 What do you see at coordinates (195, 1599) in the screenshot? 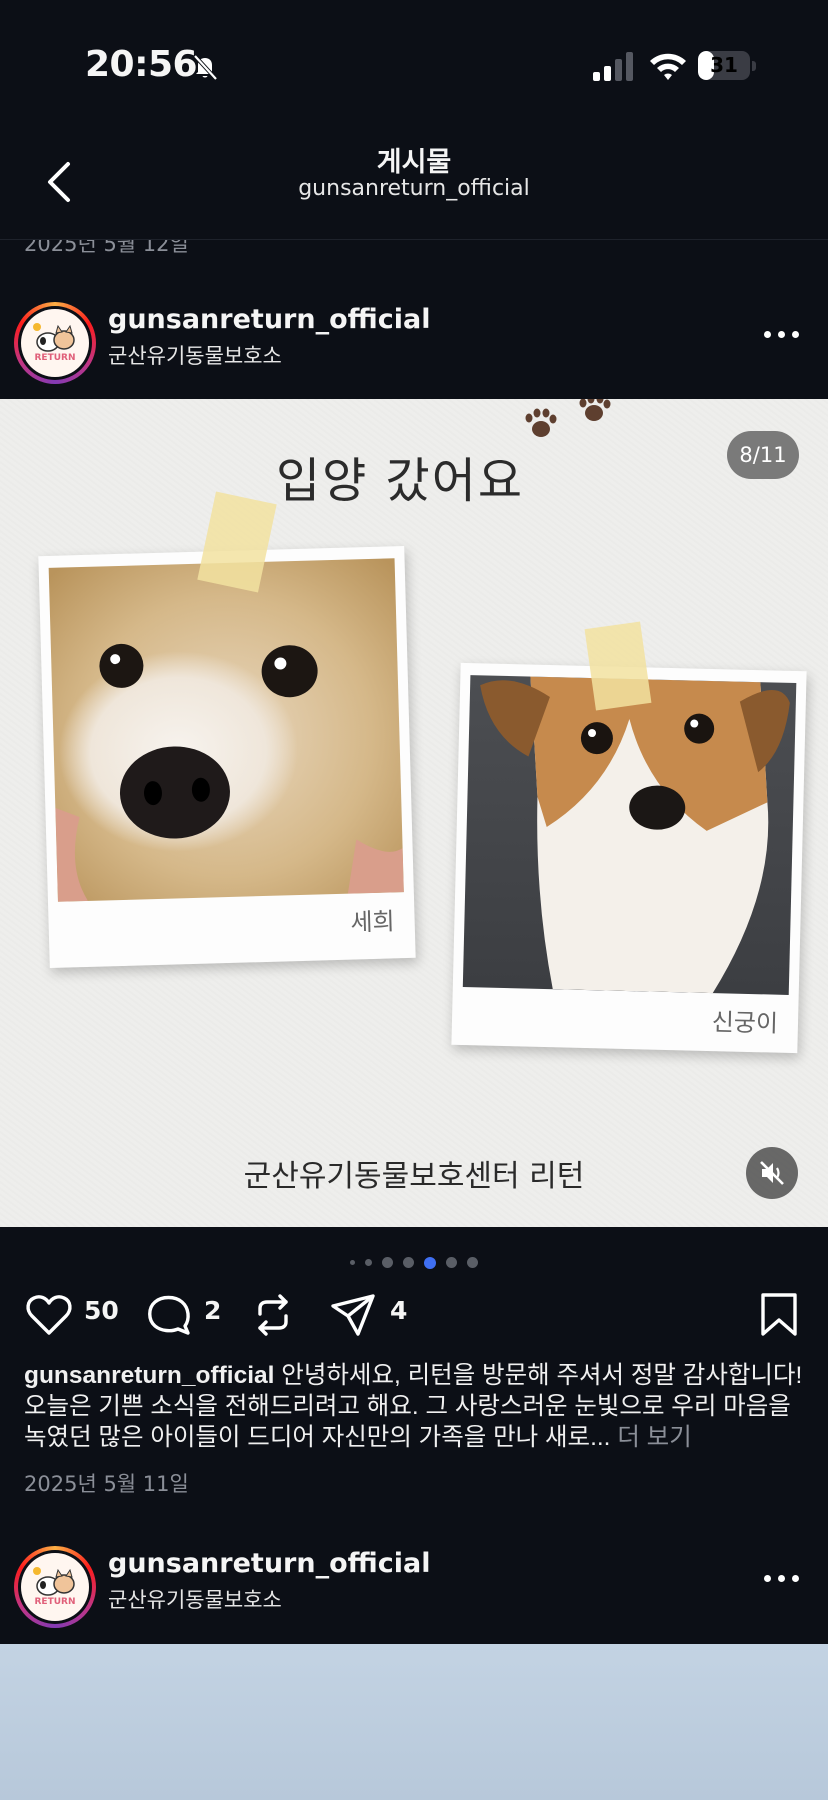
I see `next-post-location: 군산유기동물보호소` at bounding box center [195, 1599].